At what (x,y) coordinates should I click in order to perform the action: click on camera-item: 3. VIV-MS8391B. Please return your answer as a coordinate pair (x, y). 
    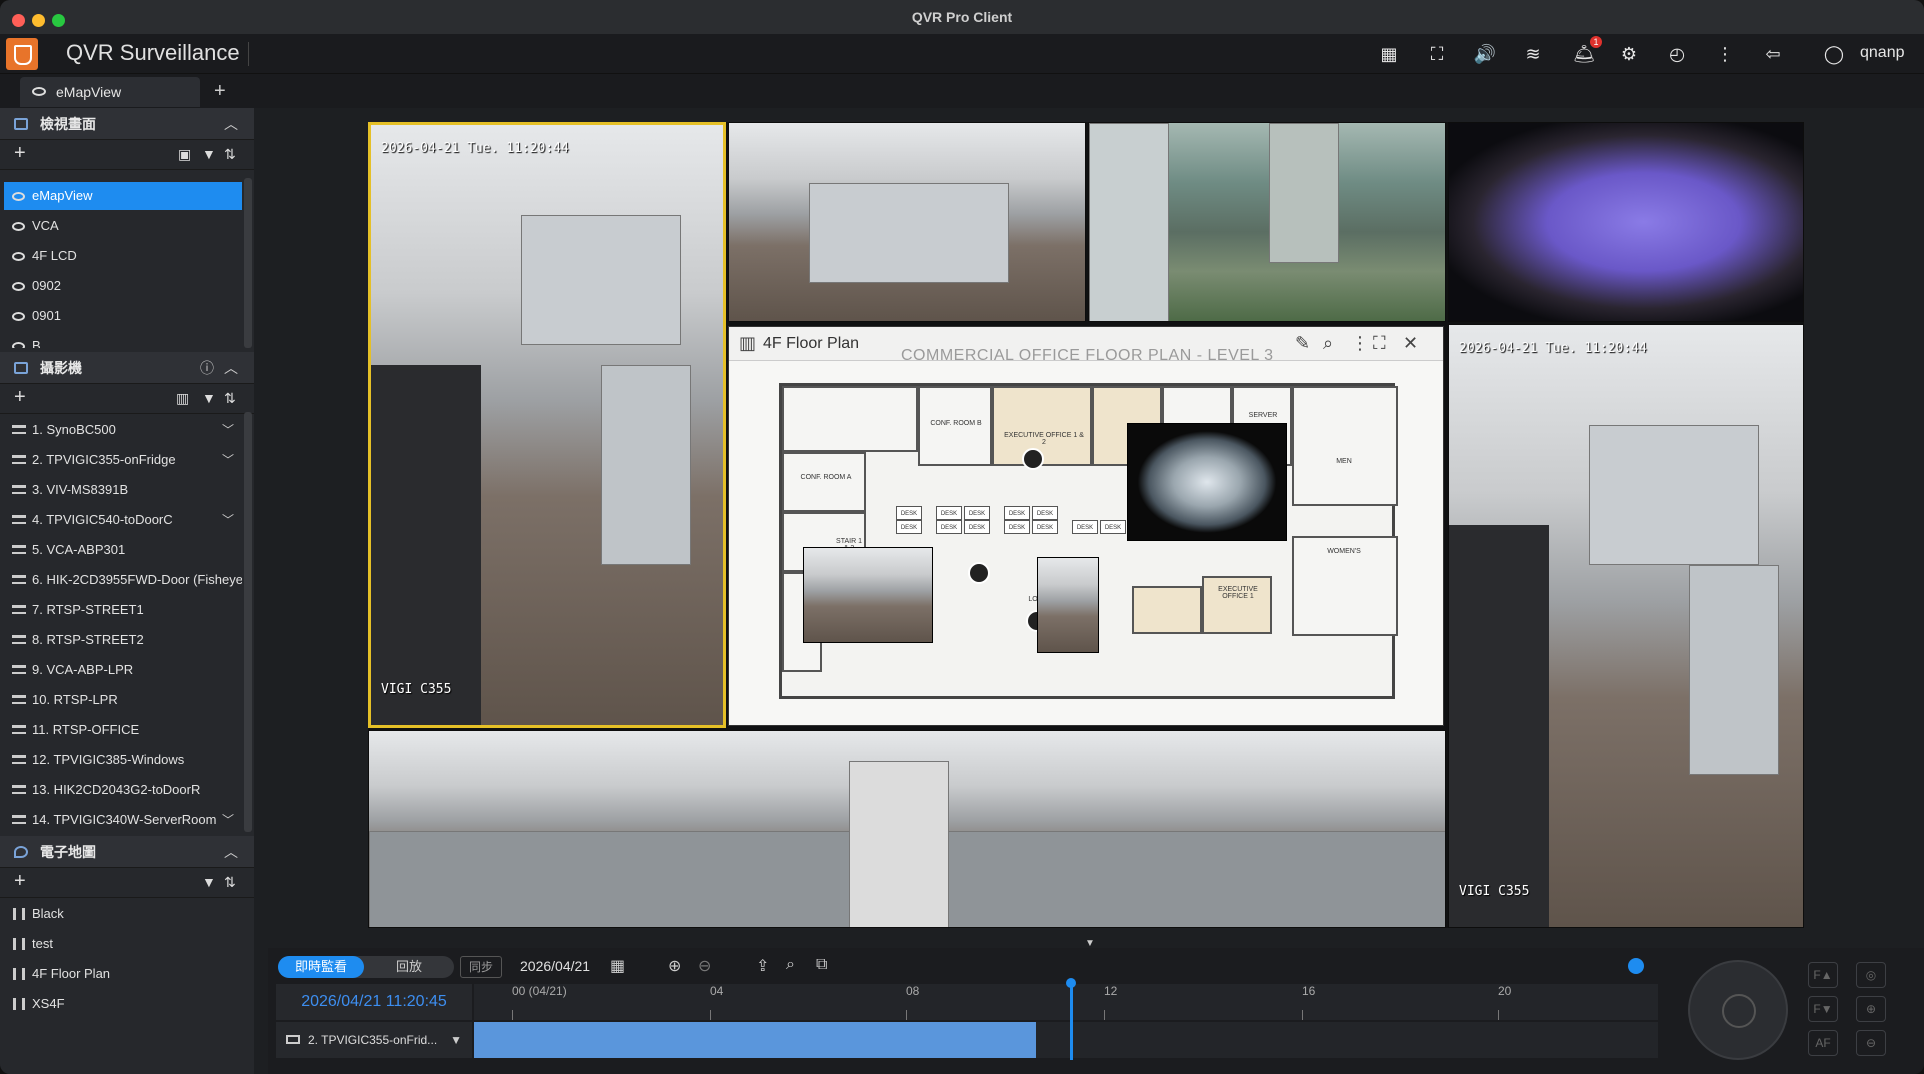
    Looking at the image, I should click on (123, 490).